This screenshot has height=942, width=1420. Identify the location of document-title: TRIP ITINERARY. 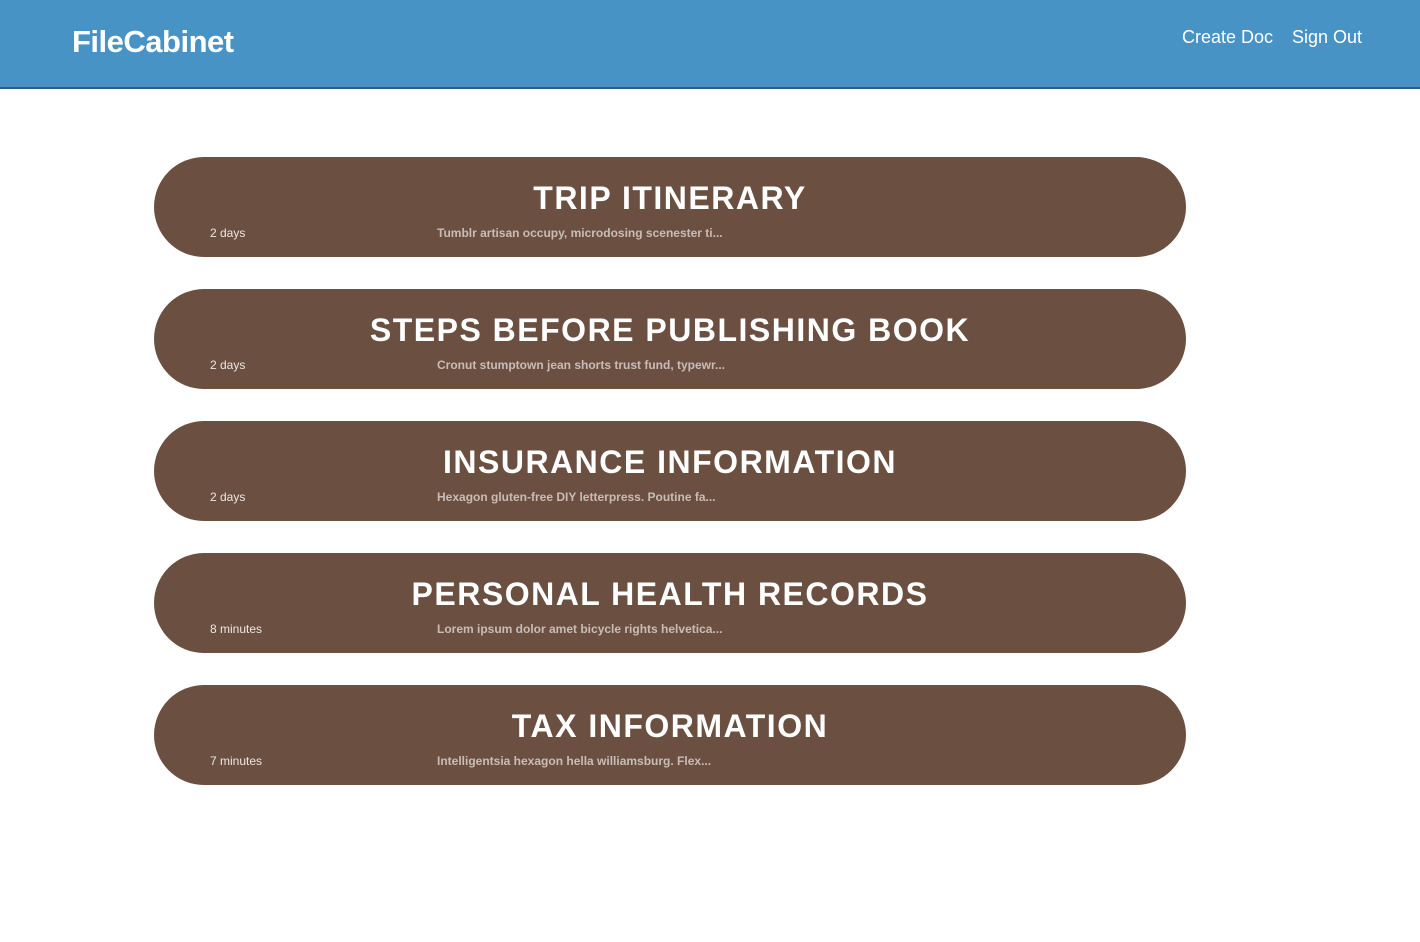
(670, 198).